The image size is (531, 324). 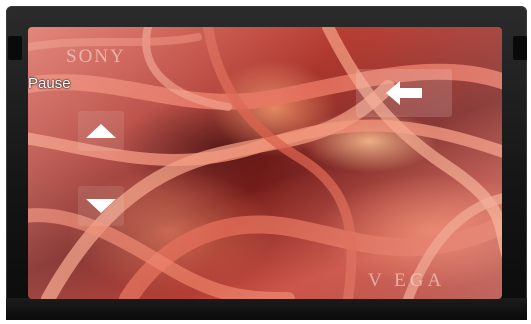 I want to click on left-arrow-icon, so click(x=404, y=93).